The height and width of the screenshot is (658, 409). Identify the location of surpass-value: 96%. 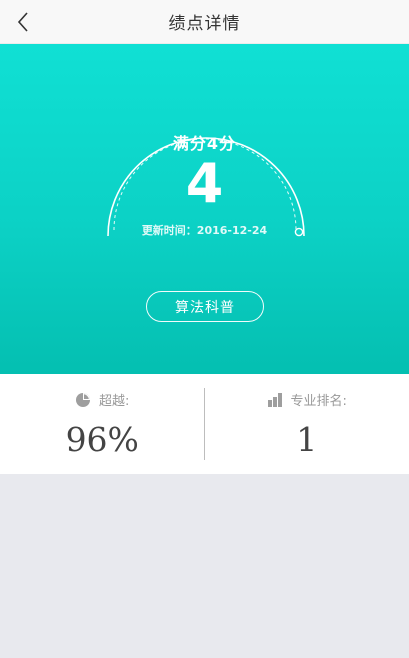
(102, 439).